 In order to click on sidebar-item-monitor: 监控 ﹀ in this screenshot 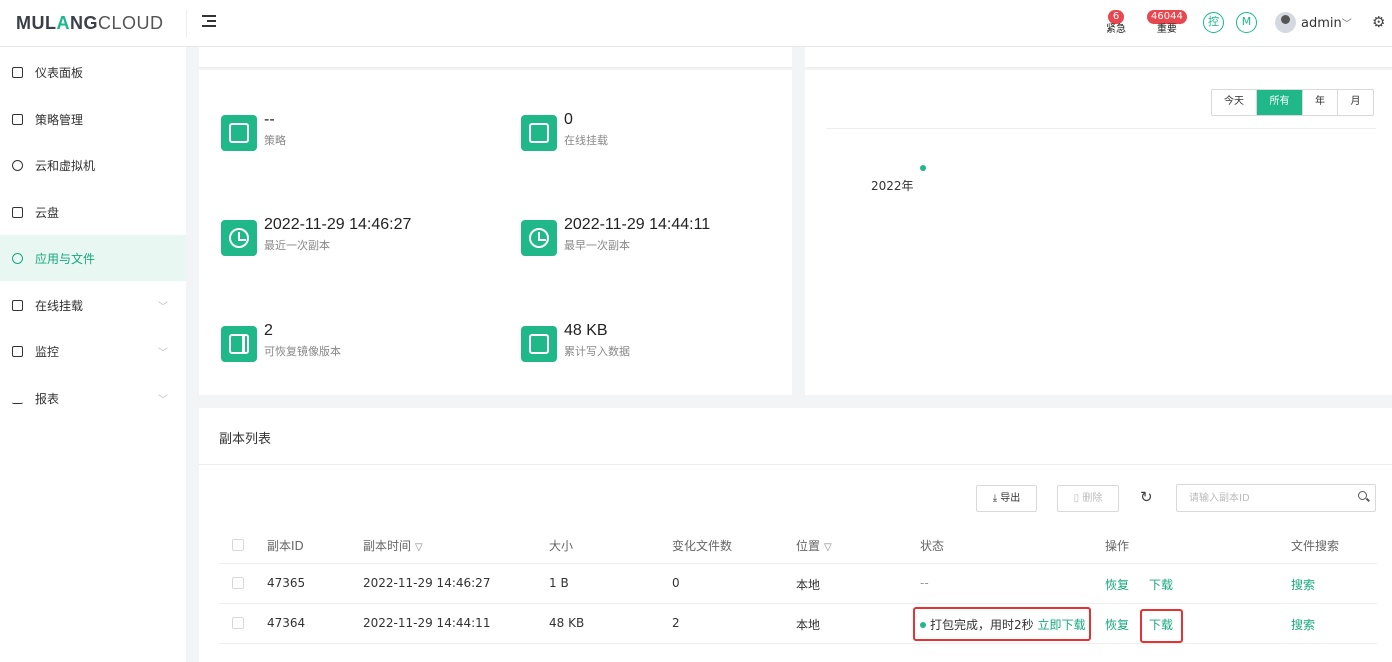, I will do `click(93, 351)`.